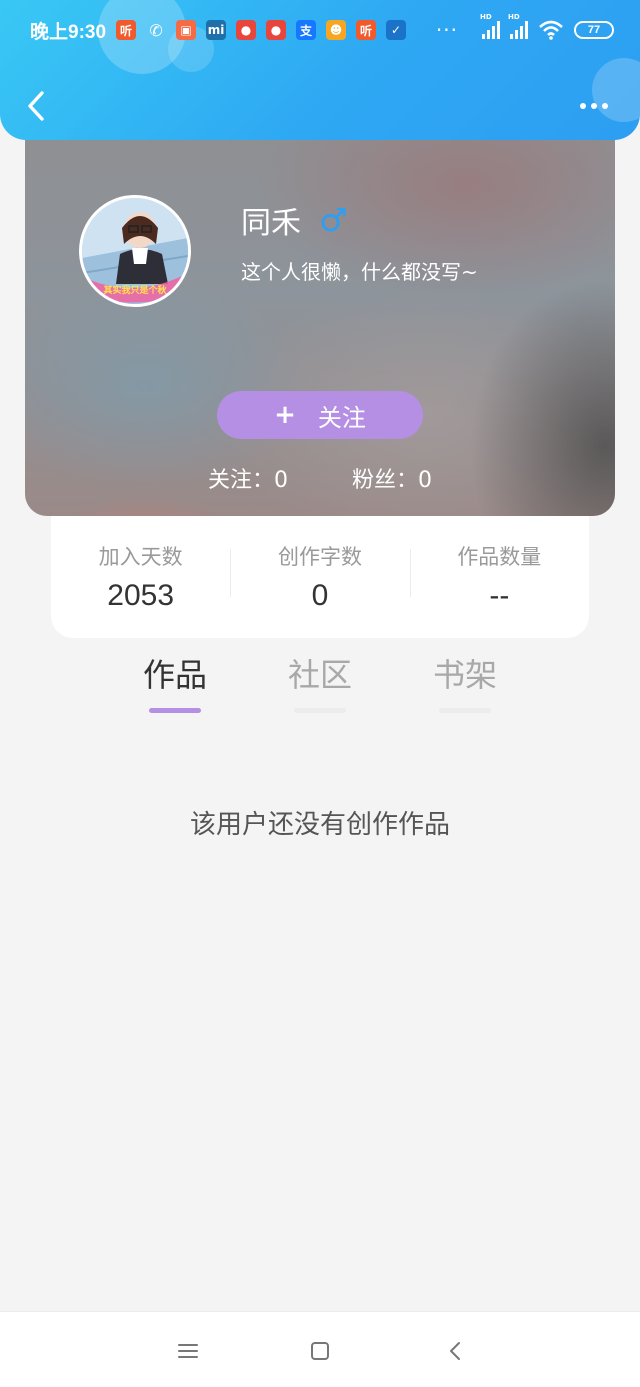 The image size is (640, 1387). I want to click on nickname: 同禾, so click(271, 223).